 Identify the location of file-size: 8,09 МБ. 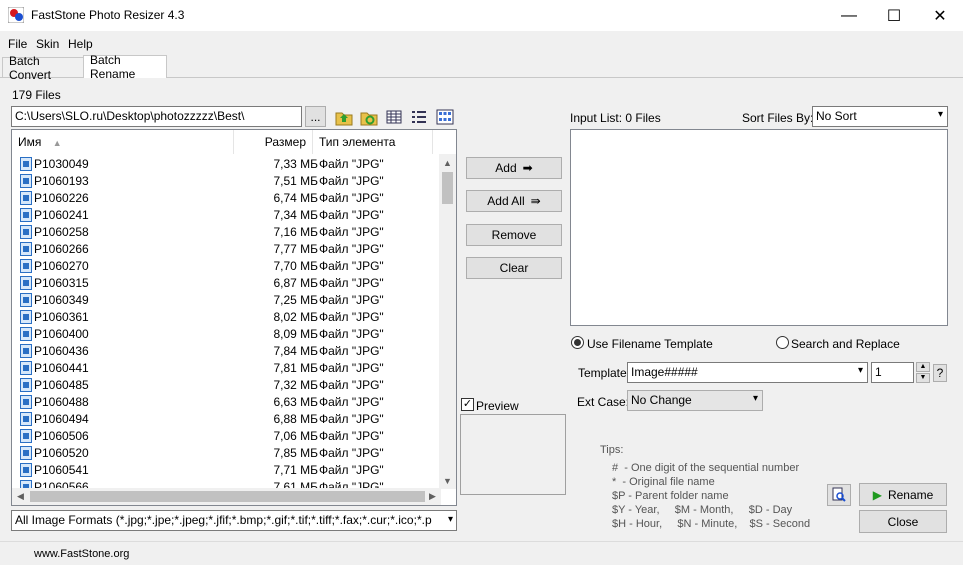
(295, 334).